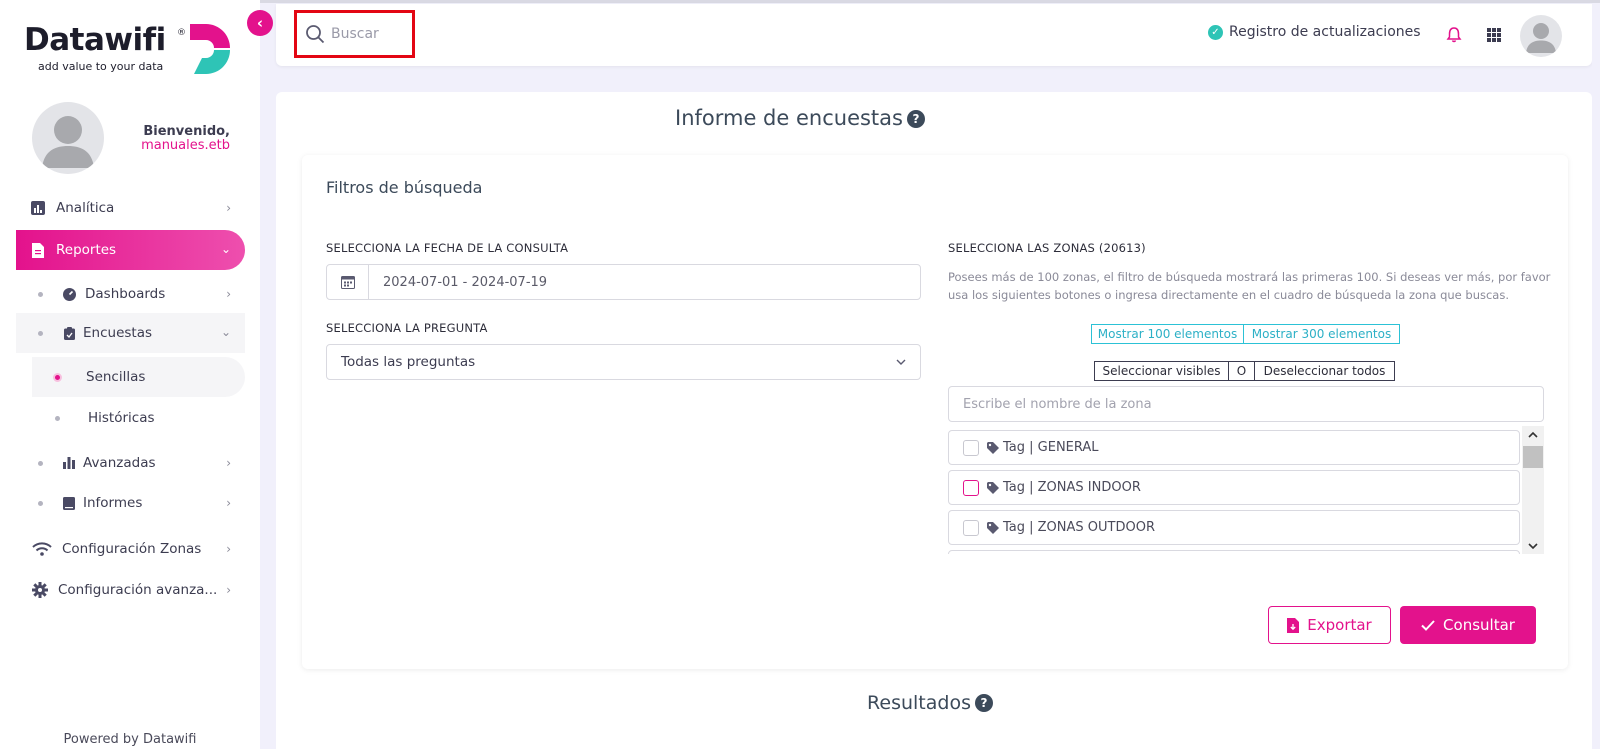 The width and height of the screenshot is (1600, 749). I want to click on sidebar-item-encuestas: Encuestas ⌄, so click(141, 333).